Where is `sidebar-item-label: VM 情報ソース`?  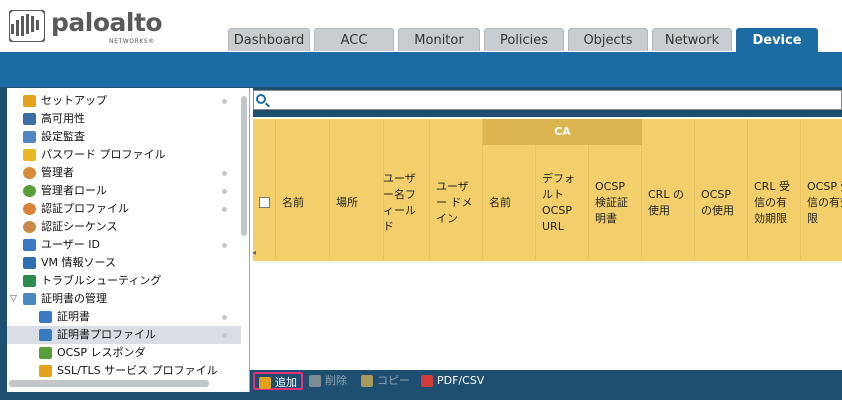 sidebar-item-label: VM 情報ソース is located at coordinates (78, 262).